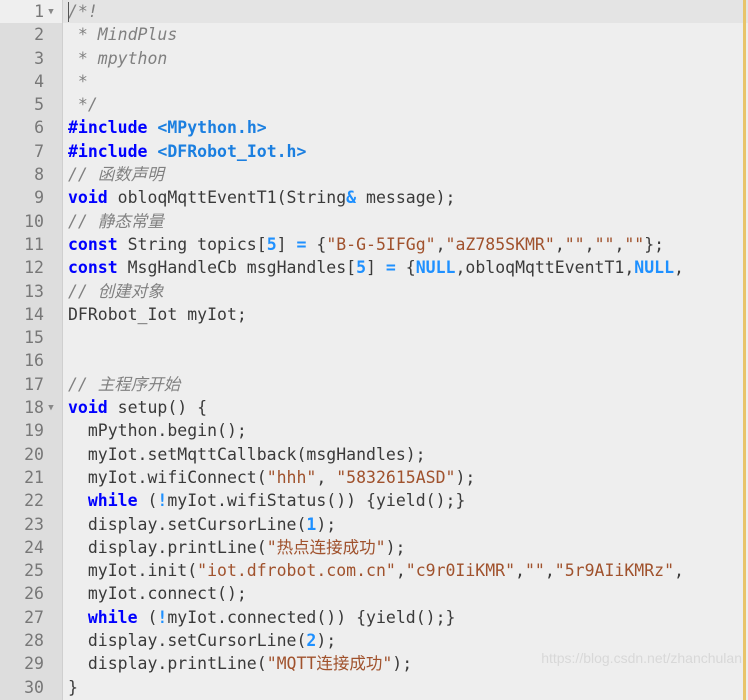 Image resolution: width=748 pixels, height=700 pixels. What do you see at coordinates (405, 477) in the screenshot?
I see `code-line-21: myIot.wifiConnect("hhh", "5832615ASD");` at bounding box center [405, 477].